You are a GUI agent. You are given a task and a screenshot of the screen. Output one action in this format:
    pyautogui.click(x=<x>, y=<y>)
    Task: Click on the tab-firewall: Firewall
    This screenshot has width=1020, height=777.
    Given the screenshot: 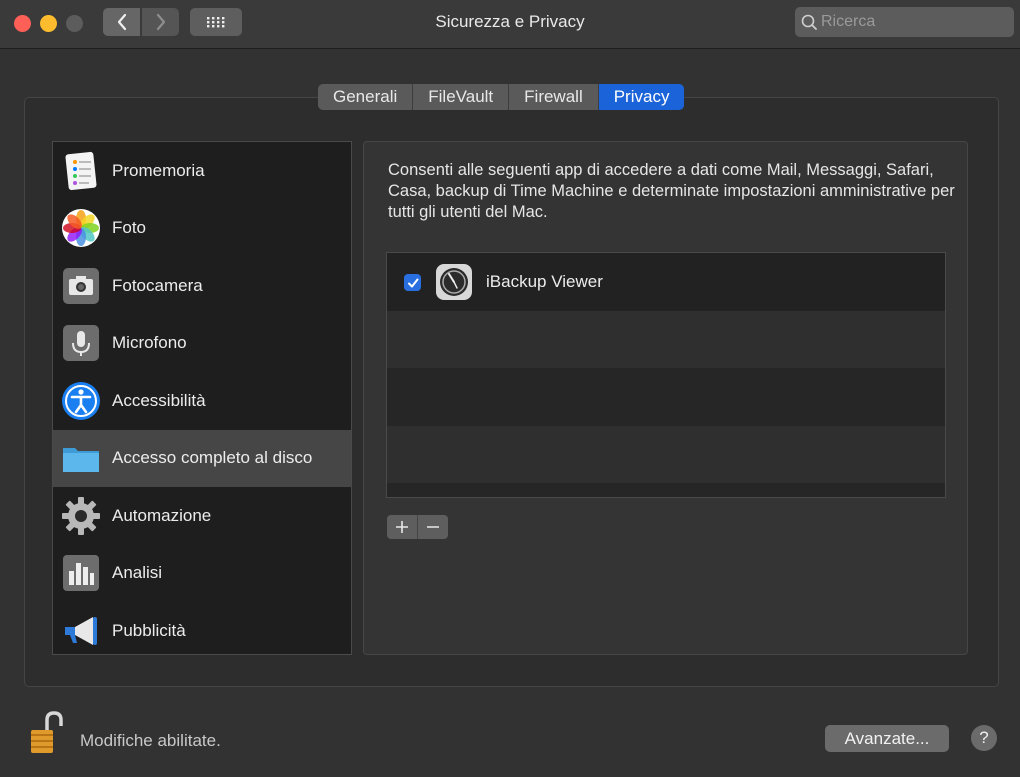 What is the action you would take?
    pyautogui.click(x=554, y=97)
    